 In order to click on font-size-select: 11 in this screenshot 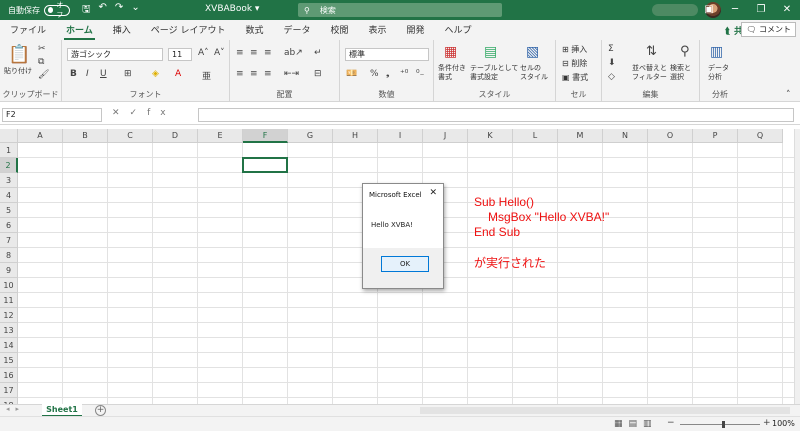, I will do `click(180, 54)`.